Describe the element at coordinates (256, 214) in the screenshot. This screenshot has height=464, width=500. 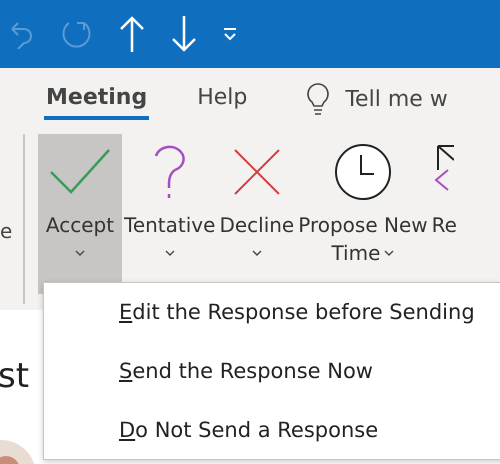
I see `ribbon-button: Decline` at that location.